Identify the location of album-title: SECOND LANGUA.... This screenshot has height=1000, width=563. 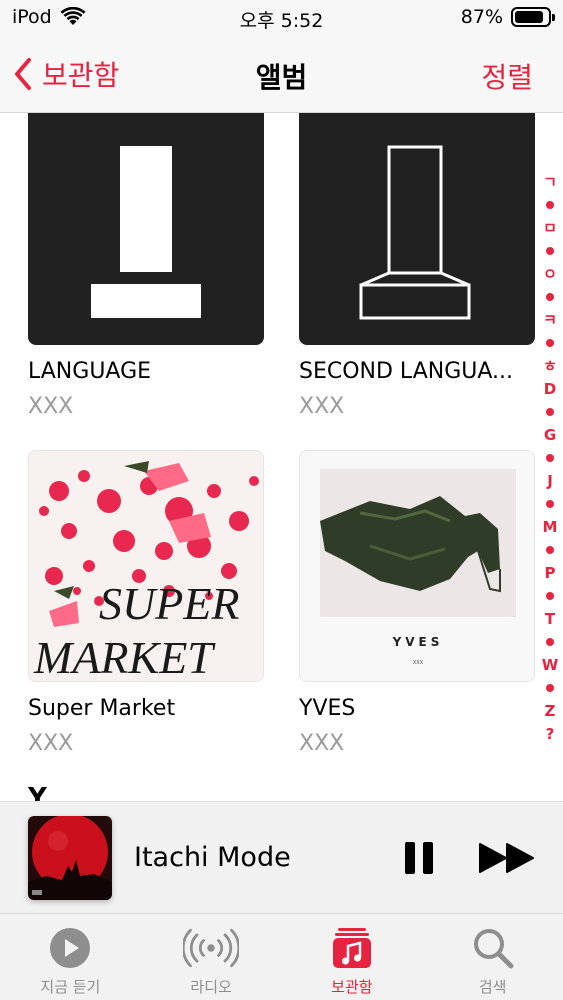
(406, 371).